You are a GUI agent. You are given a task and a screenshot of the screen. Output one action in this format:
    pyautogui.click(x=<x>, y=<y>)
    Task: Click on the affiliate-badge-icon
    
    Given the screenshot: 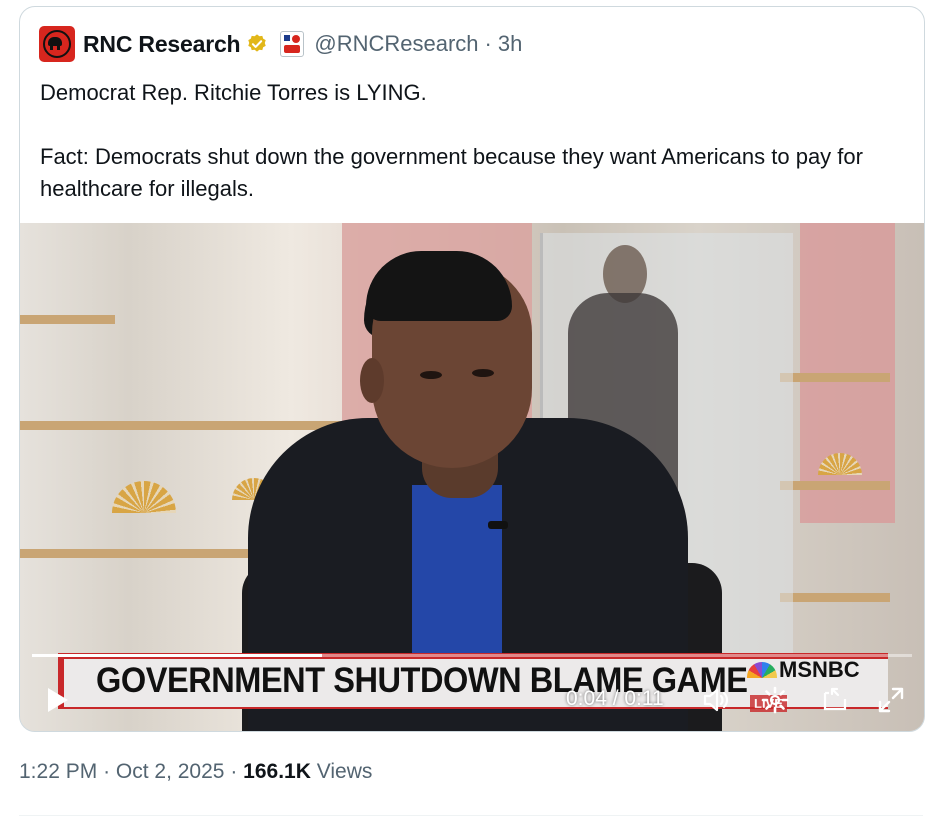 What is the action you would take?
    pyautogui.click(x=292, y=44)
    